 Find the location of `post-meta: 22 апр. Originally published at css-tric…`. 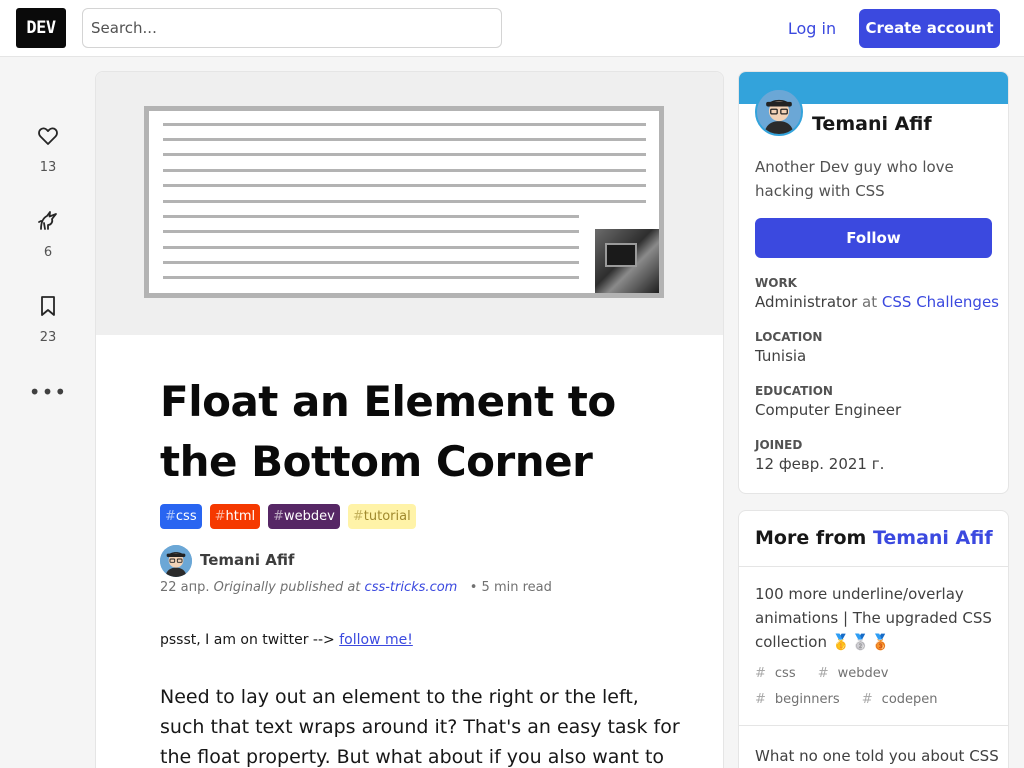

post-meta: 22 апр. Originally published at css-tric… is located at coordinates (356, 587).